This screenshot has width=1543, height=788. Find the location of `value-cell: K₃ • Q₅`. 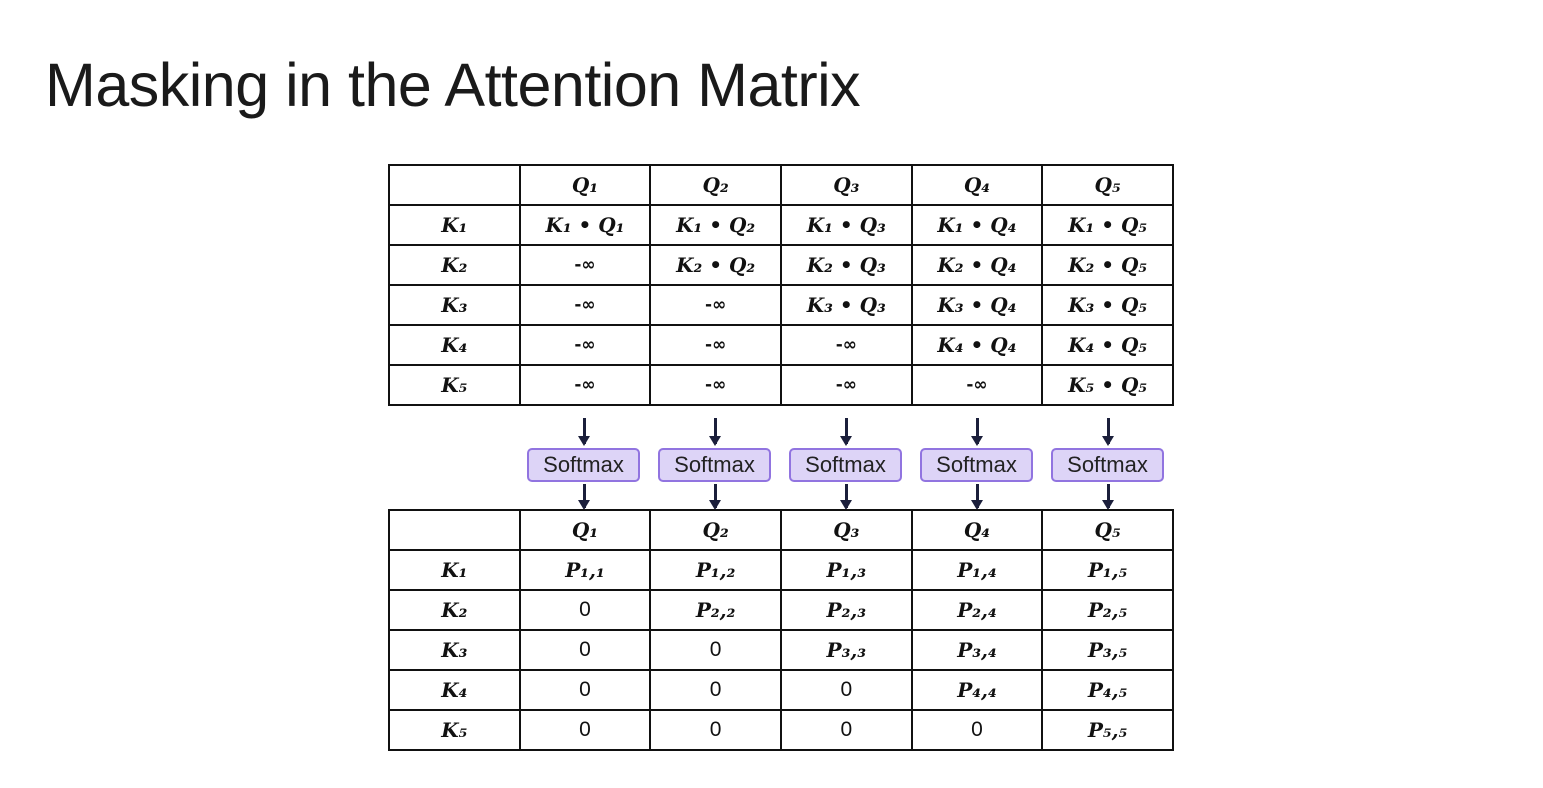

value-cell: K₃ • Q₅ is located at coordinates (1107, 305).